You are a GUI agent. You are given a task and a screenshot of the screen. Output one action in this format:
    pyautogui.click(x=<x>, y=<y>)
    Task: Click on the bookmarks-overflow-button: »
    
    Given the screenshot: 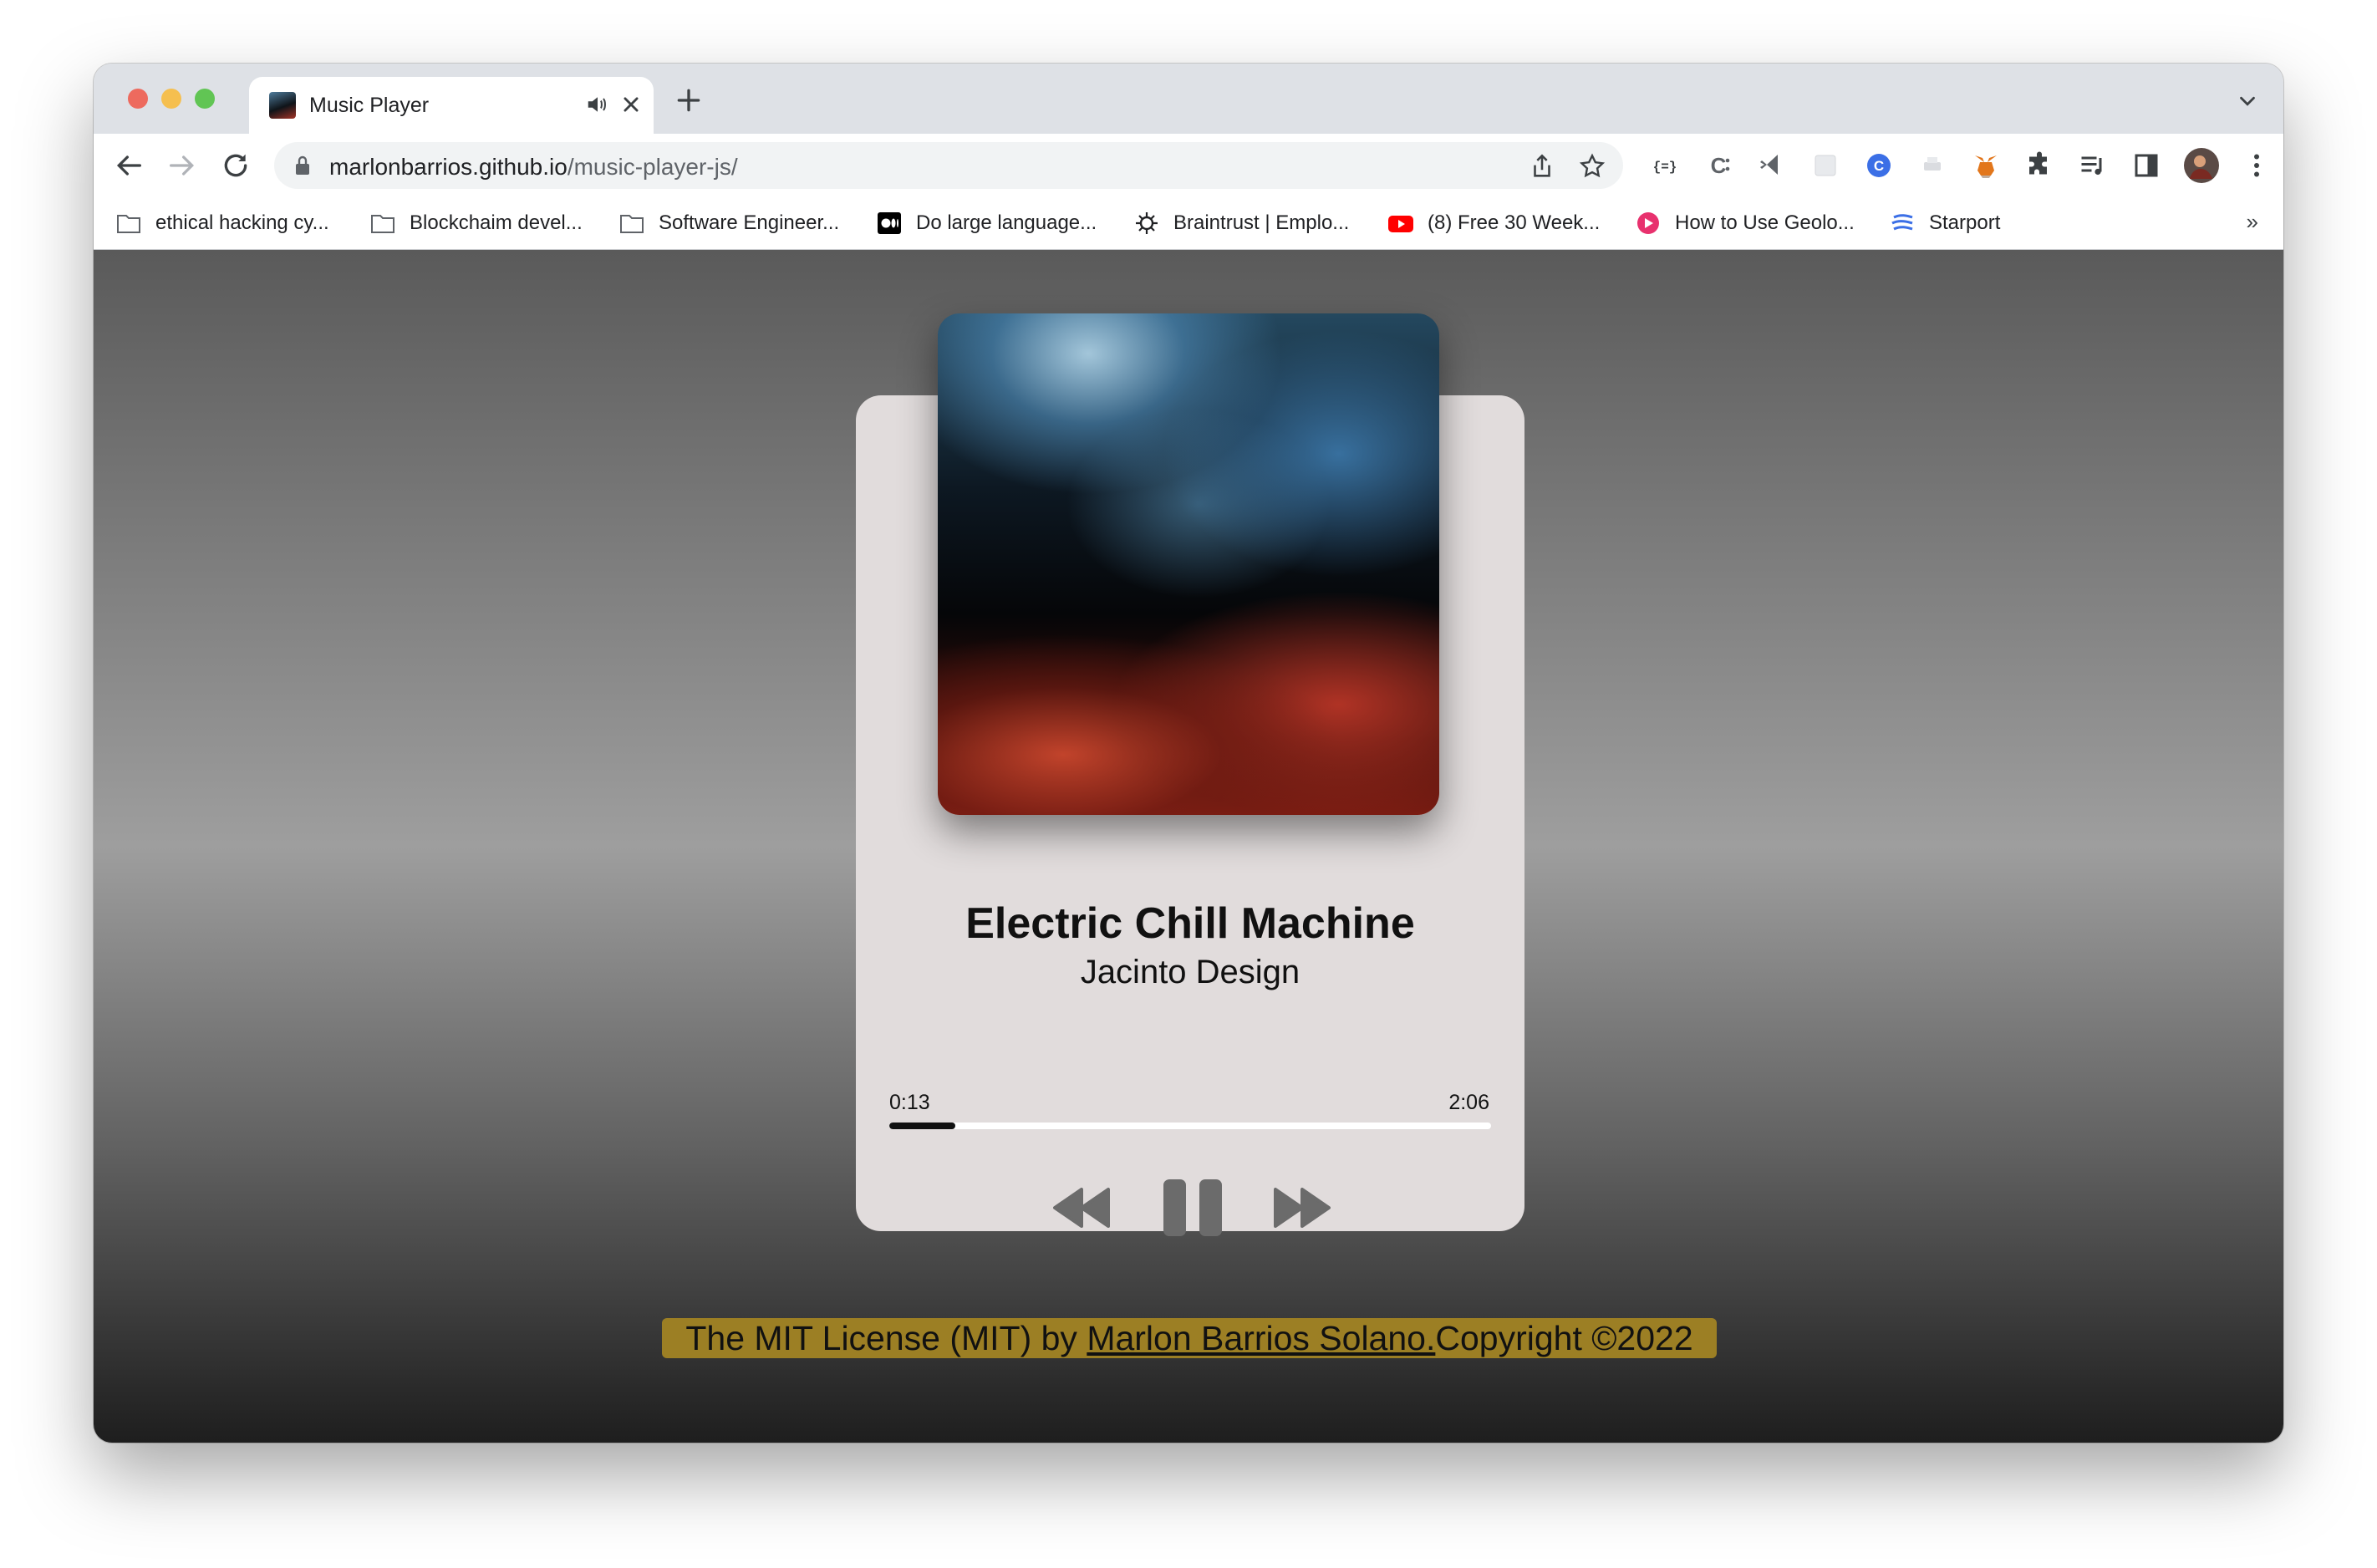 What is the action you would take?
    pyautogui.click(x=2252, y=222)
    